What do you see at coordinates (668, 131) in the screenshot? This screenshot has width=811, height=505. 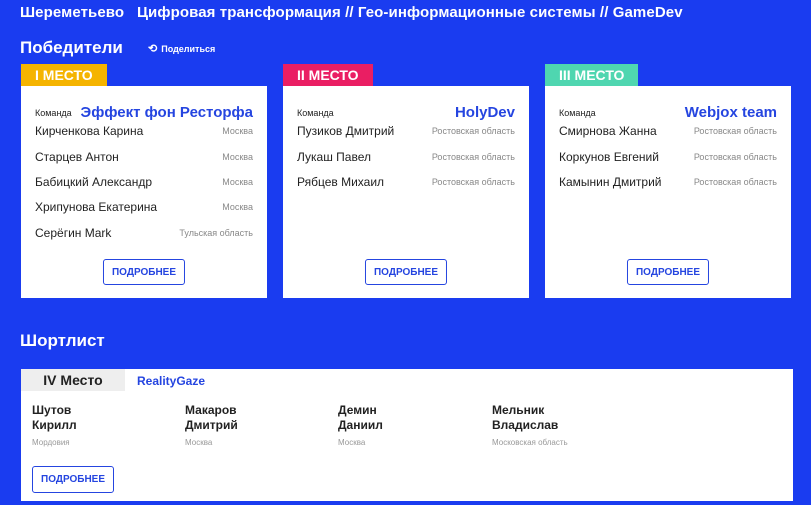 I see `member-row: Смирнова Жанна Ростовская область` at bounding box center [668, 131].